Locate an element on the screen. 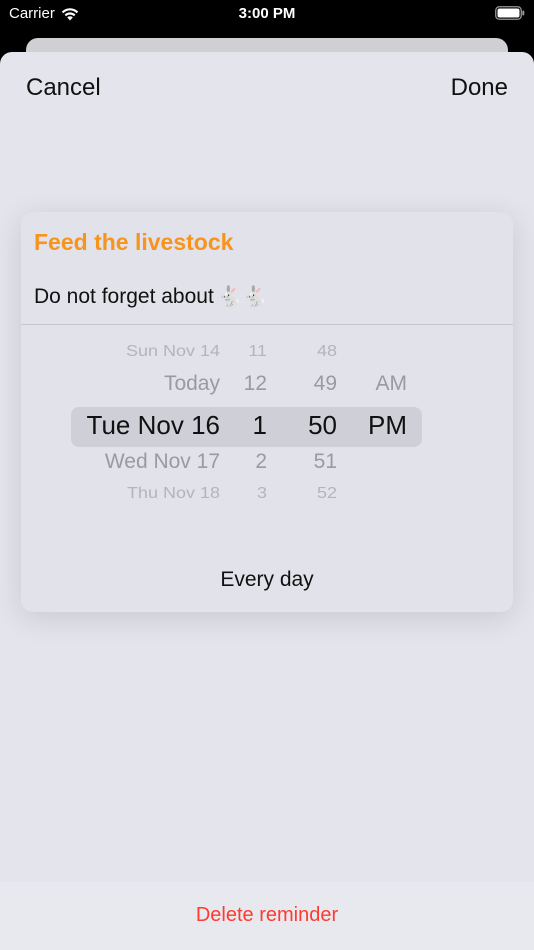  picker-minute: 48 is located at coordinates (326, 351).